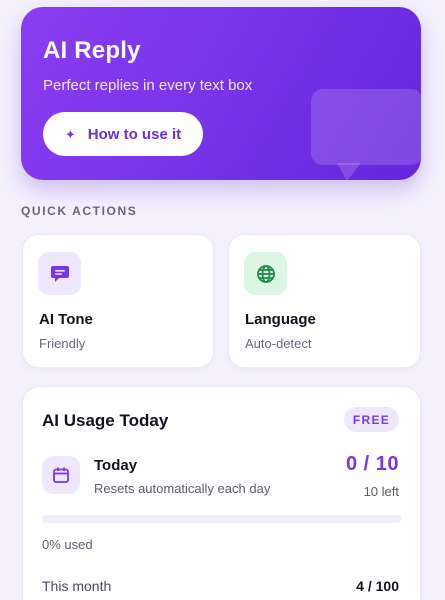 The image size is (445, 600). Describe the element at coordinates (182, 488) in the screenshot. I see `period-reset-note: Resets automatically each day` at that location.